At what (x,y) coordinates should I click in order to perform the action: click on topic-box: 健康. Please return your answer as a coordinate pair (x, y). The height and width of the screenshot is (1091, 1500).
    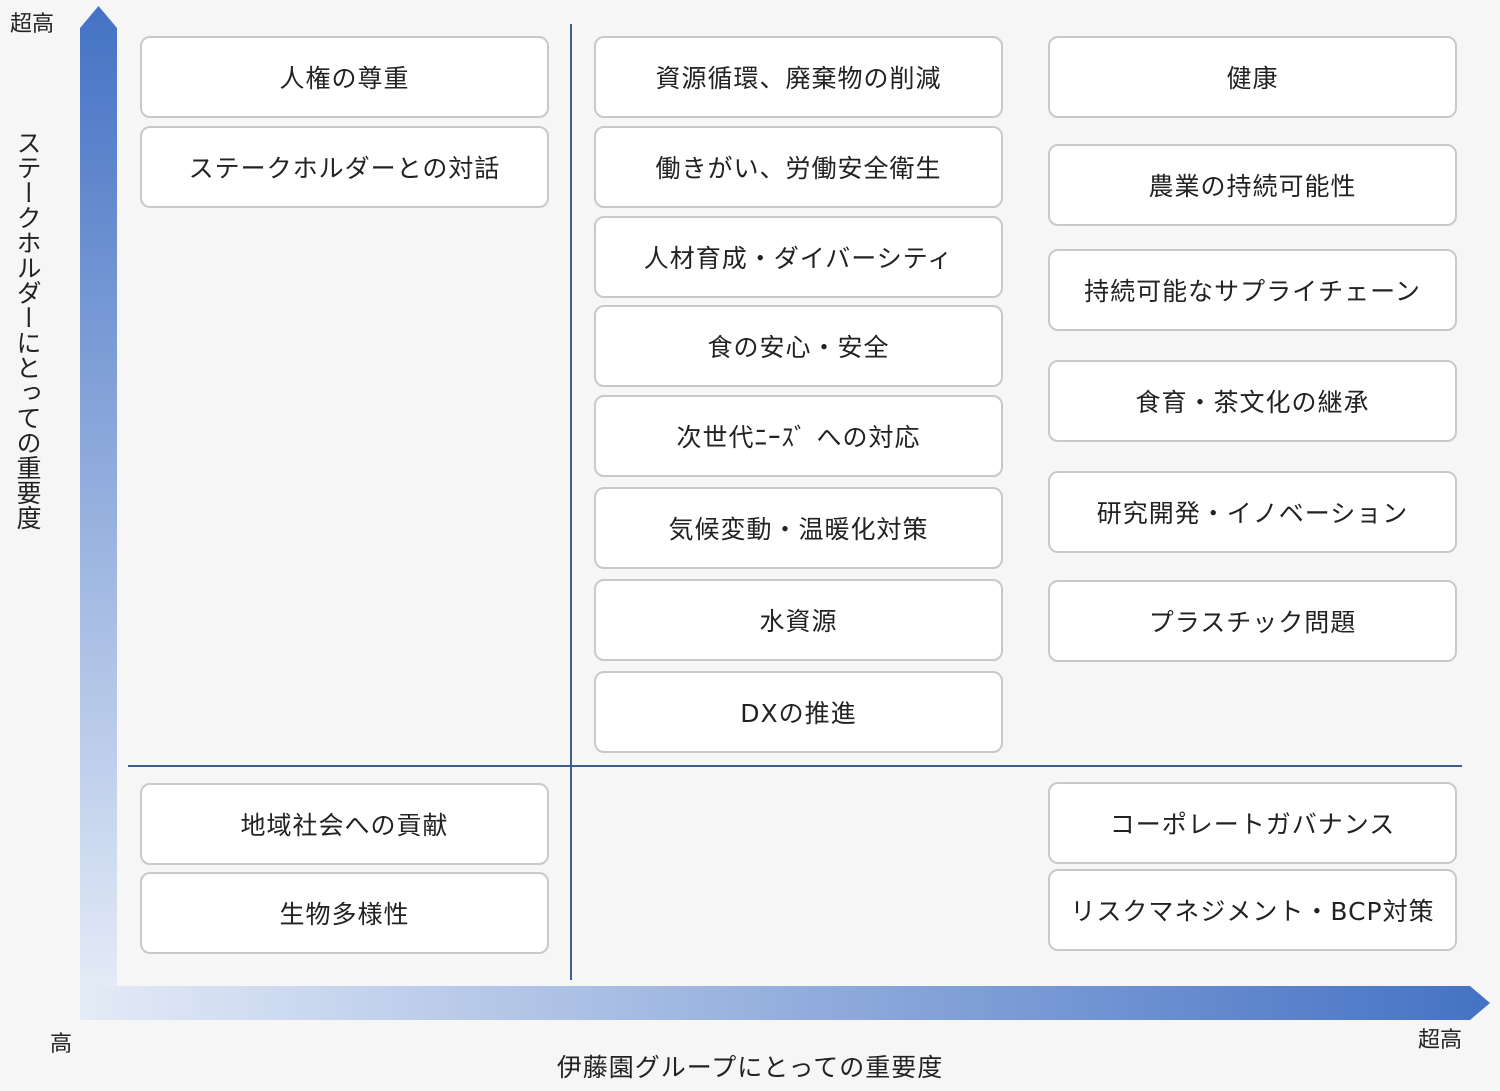
    Looking at the image, I should click on (1252, 77).